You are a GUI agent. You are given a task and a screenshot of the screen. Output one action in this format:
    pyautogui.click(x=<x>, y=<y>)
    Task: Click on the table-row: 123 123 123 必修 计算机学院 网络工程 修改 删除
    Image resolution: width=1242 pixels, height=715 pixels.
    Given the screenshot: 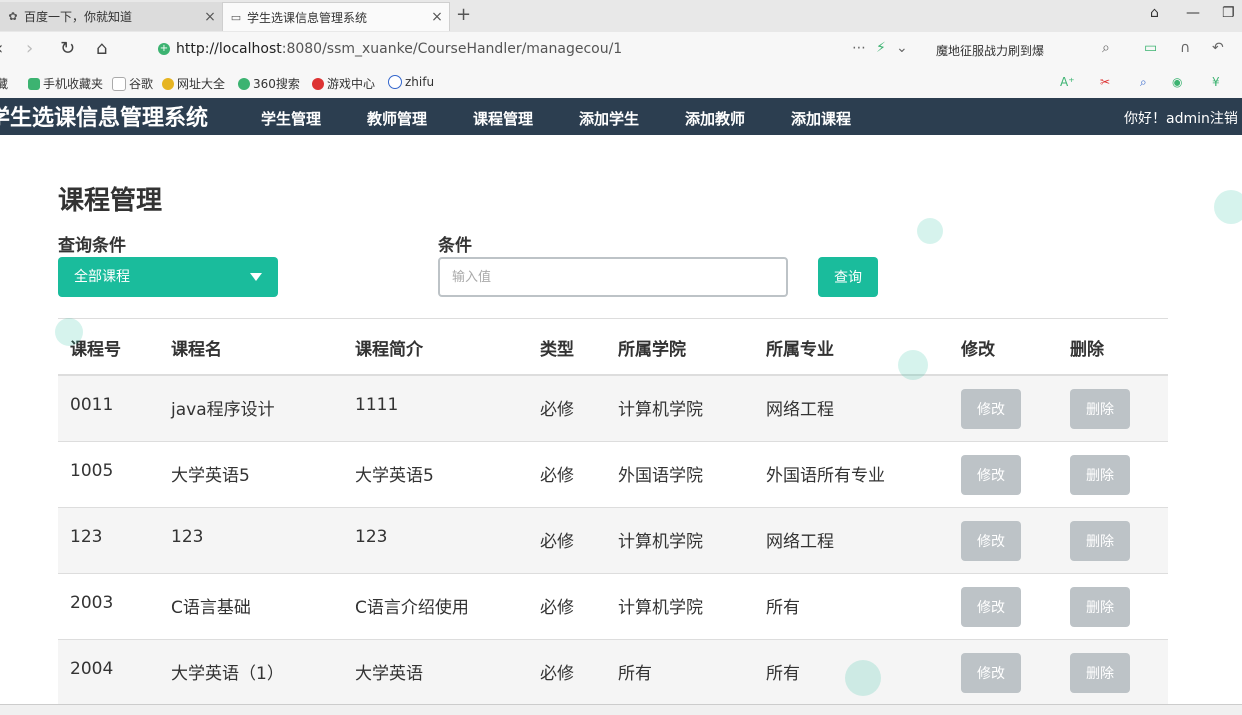 What is the action you would take?
    pyautogui.click(x=613, y=541)
    